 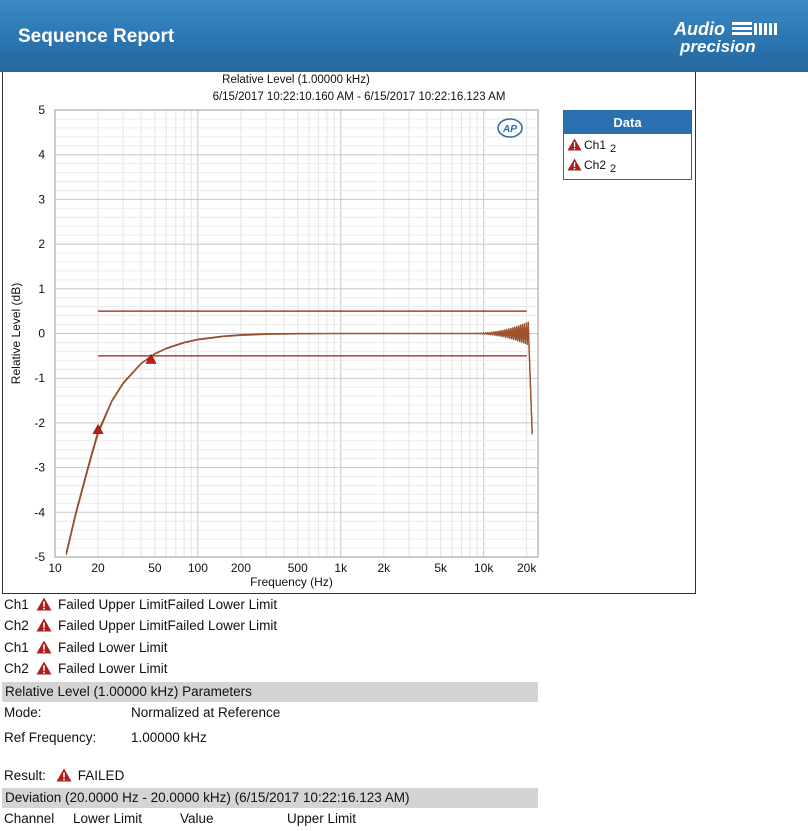 What do you see at coordinates (39, 512) in the screenshot?
I see `y-tick-label: -4` at bounding box center [39, 512].